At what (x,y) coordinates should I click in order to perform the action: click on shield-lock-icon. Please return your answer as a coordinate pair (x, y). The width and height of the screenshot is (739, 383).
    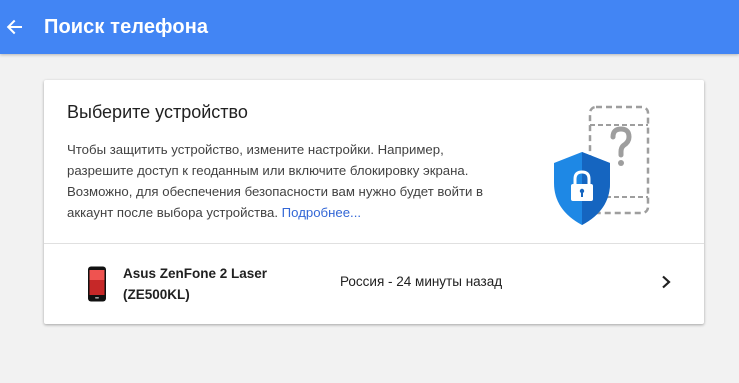
    Looking at the image, I should click on (582, 188).